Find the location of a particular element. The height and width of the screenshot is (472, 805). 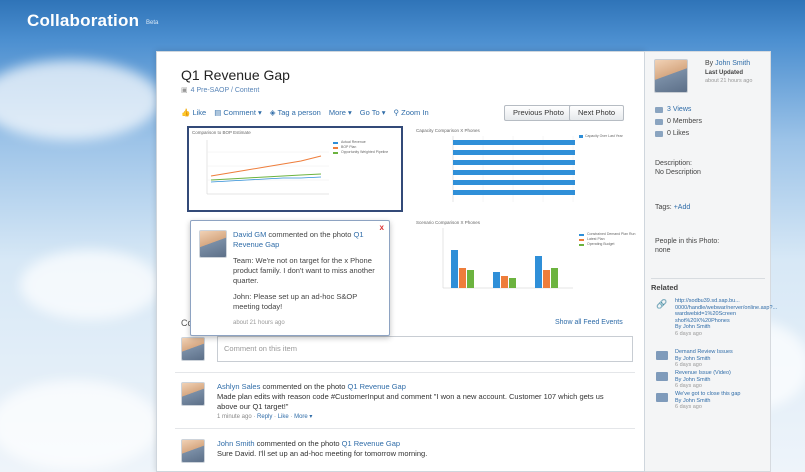

like-button: 👍 Like is located at coordinates (193, 114).